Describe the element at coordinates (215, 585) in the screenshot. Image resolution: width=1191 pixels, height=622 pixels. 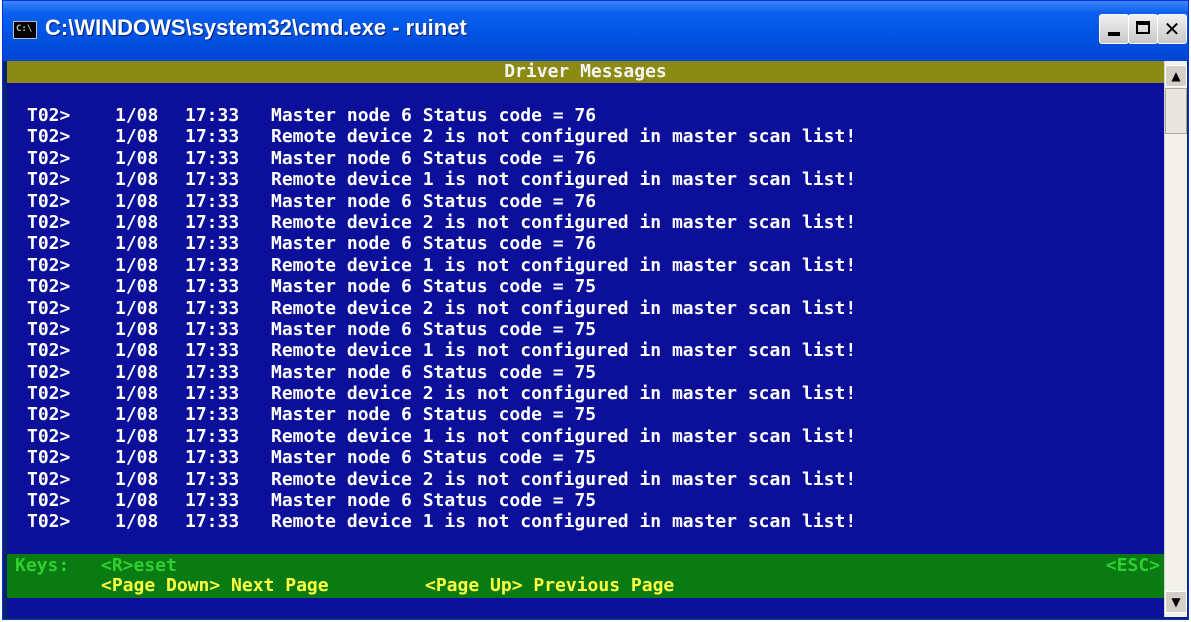
I see `page-down-key-hint: <Page Down> Next Page` at that location.